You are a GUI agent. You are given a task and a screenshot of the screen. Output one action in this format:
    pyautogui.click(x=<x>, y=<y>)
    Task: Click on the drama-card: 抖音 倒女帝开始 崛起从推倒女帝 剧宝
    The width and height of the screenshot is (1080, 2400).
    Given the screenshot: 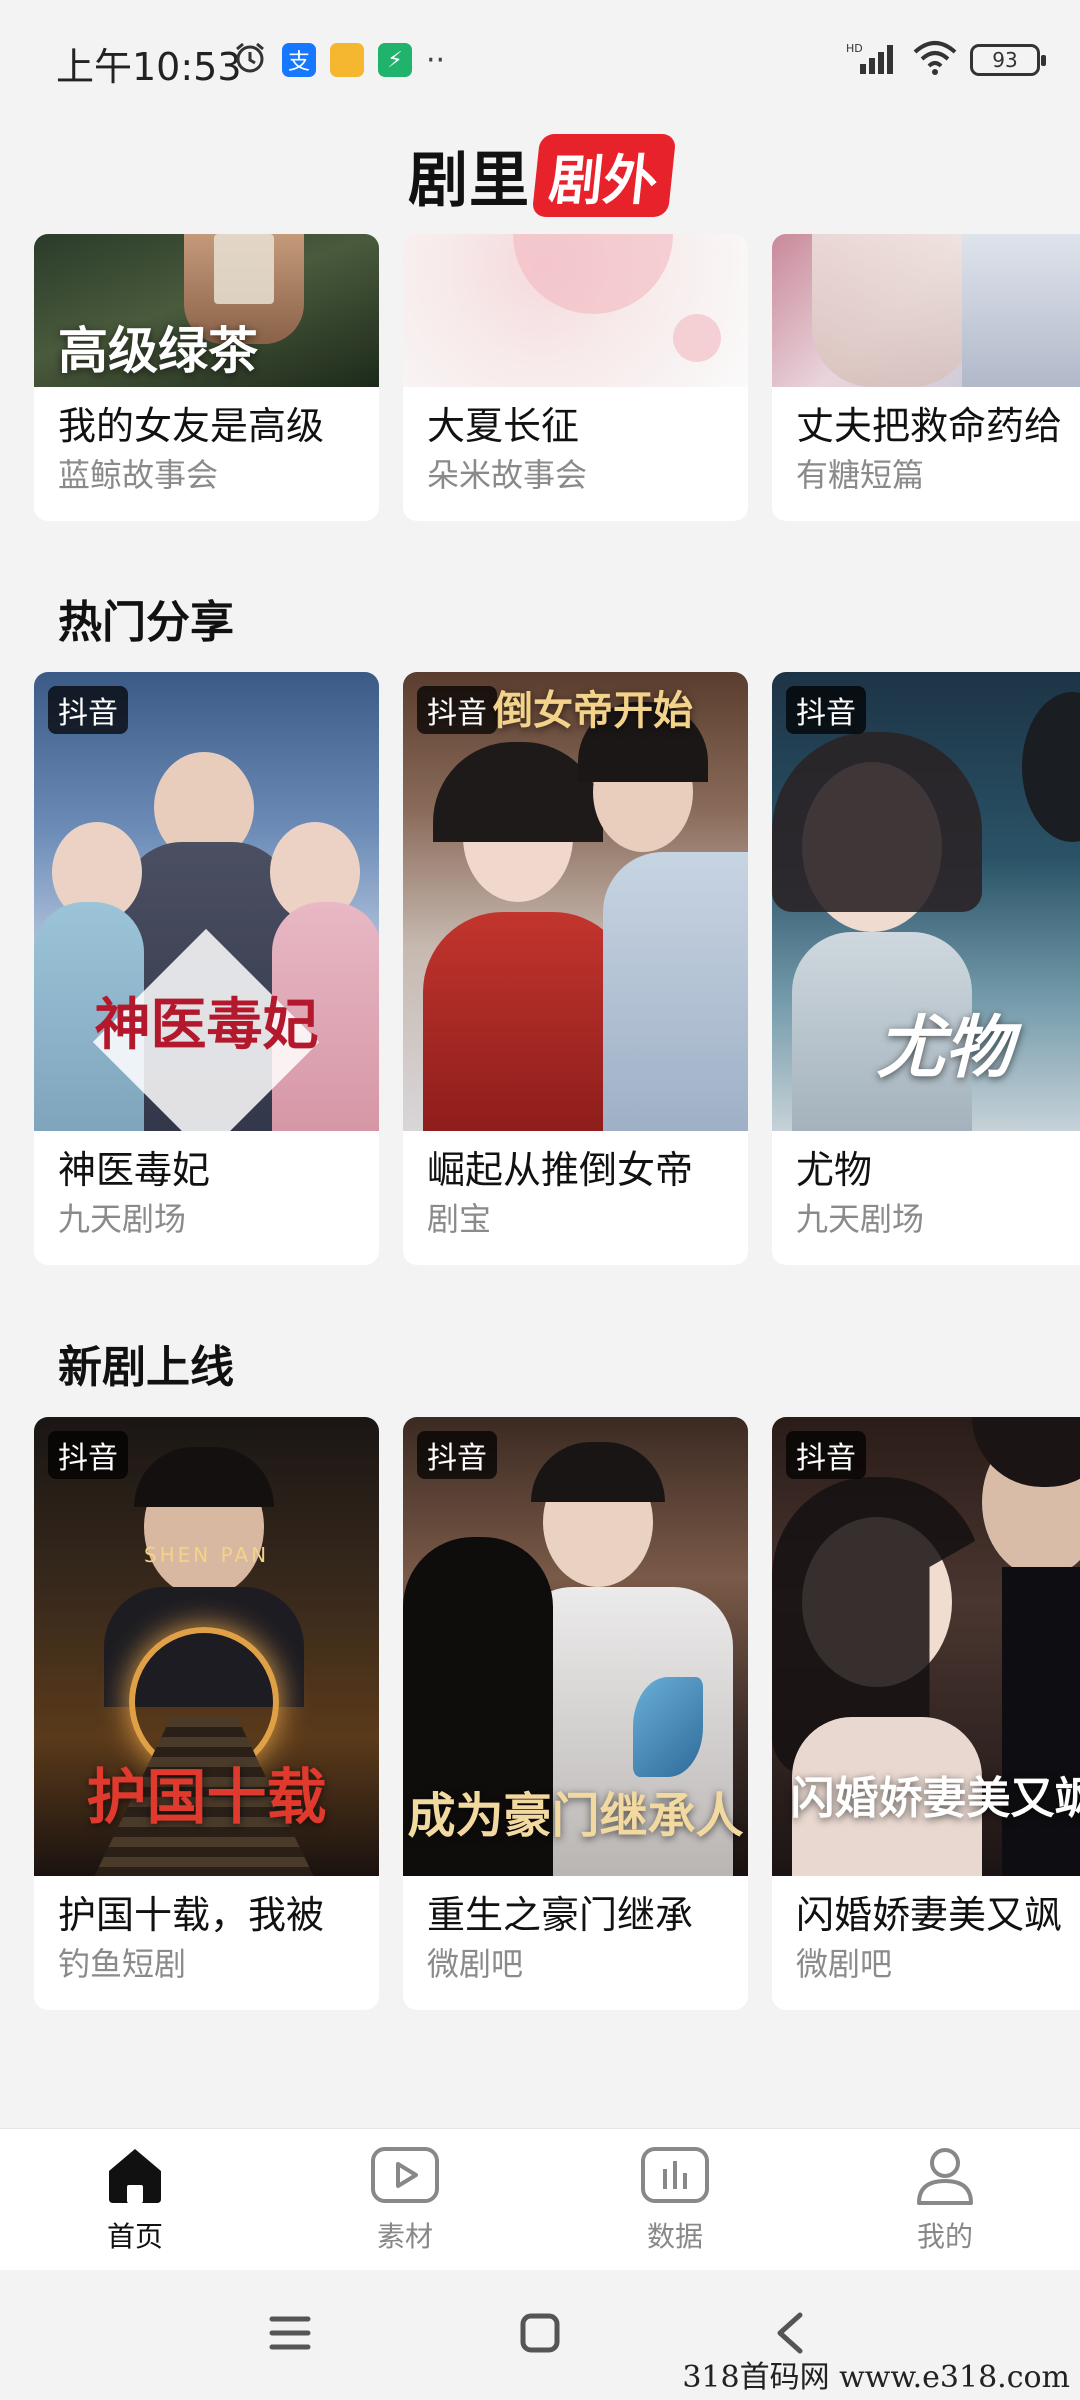 What is the action you would take?
    pyautogui.click(x=575, y=968)
    